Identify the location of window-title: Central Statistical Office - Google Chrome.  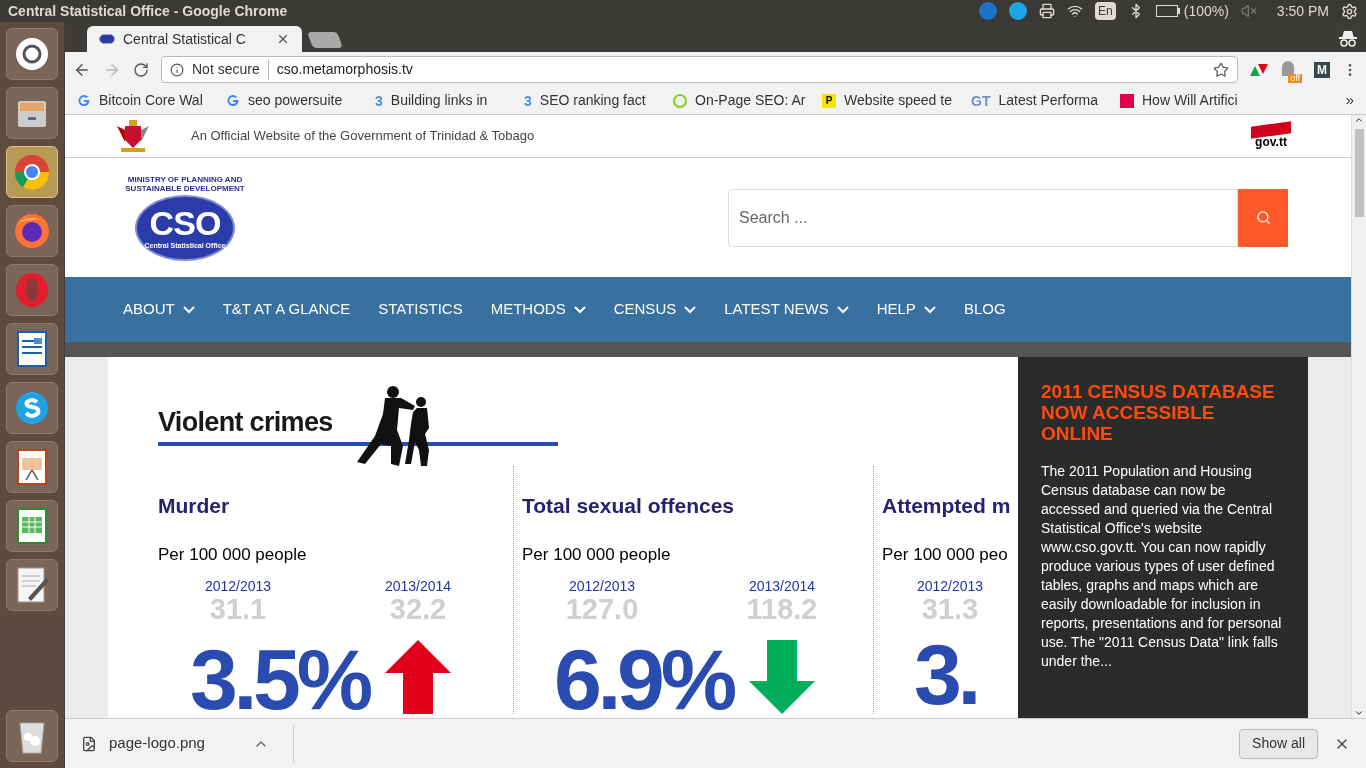
(148, 11).